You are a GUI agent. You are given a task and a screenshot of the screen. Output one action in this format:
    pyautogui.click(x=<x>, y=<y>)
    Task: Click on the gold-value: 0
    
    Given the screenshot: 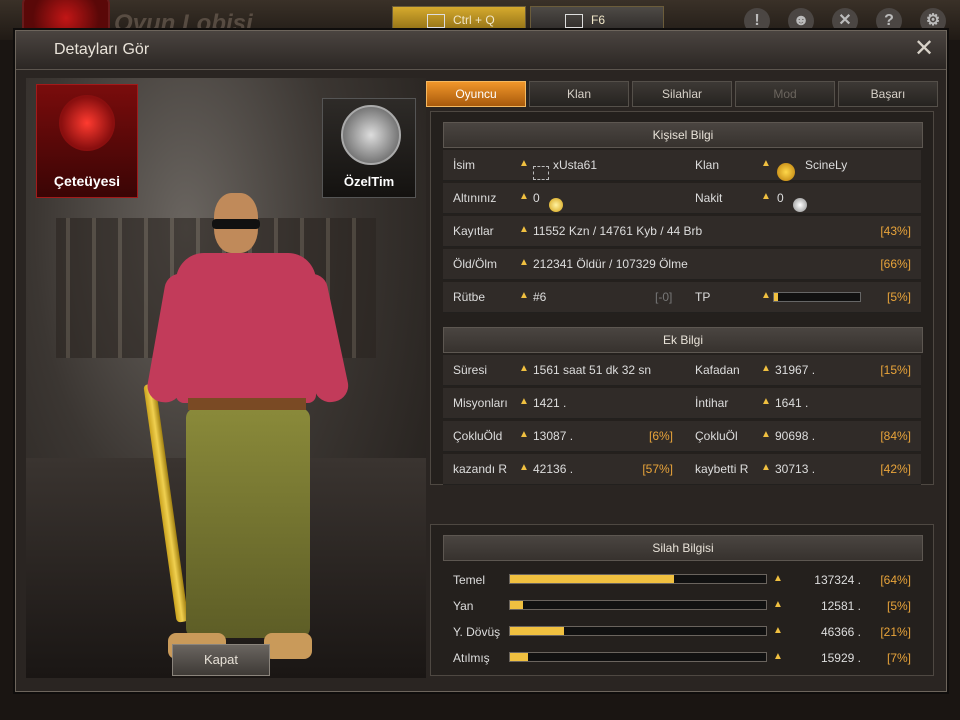 What is the action you would take?
    pyautogui.click(x=536, y=198)
    